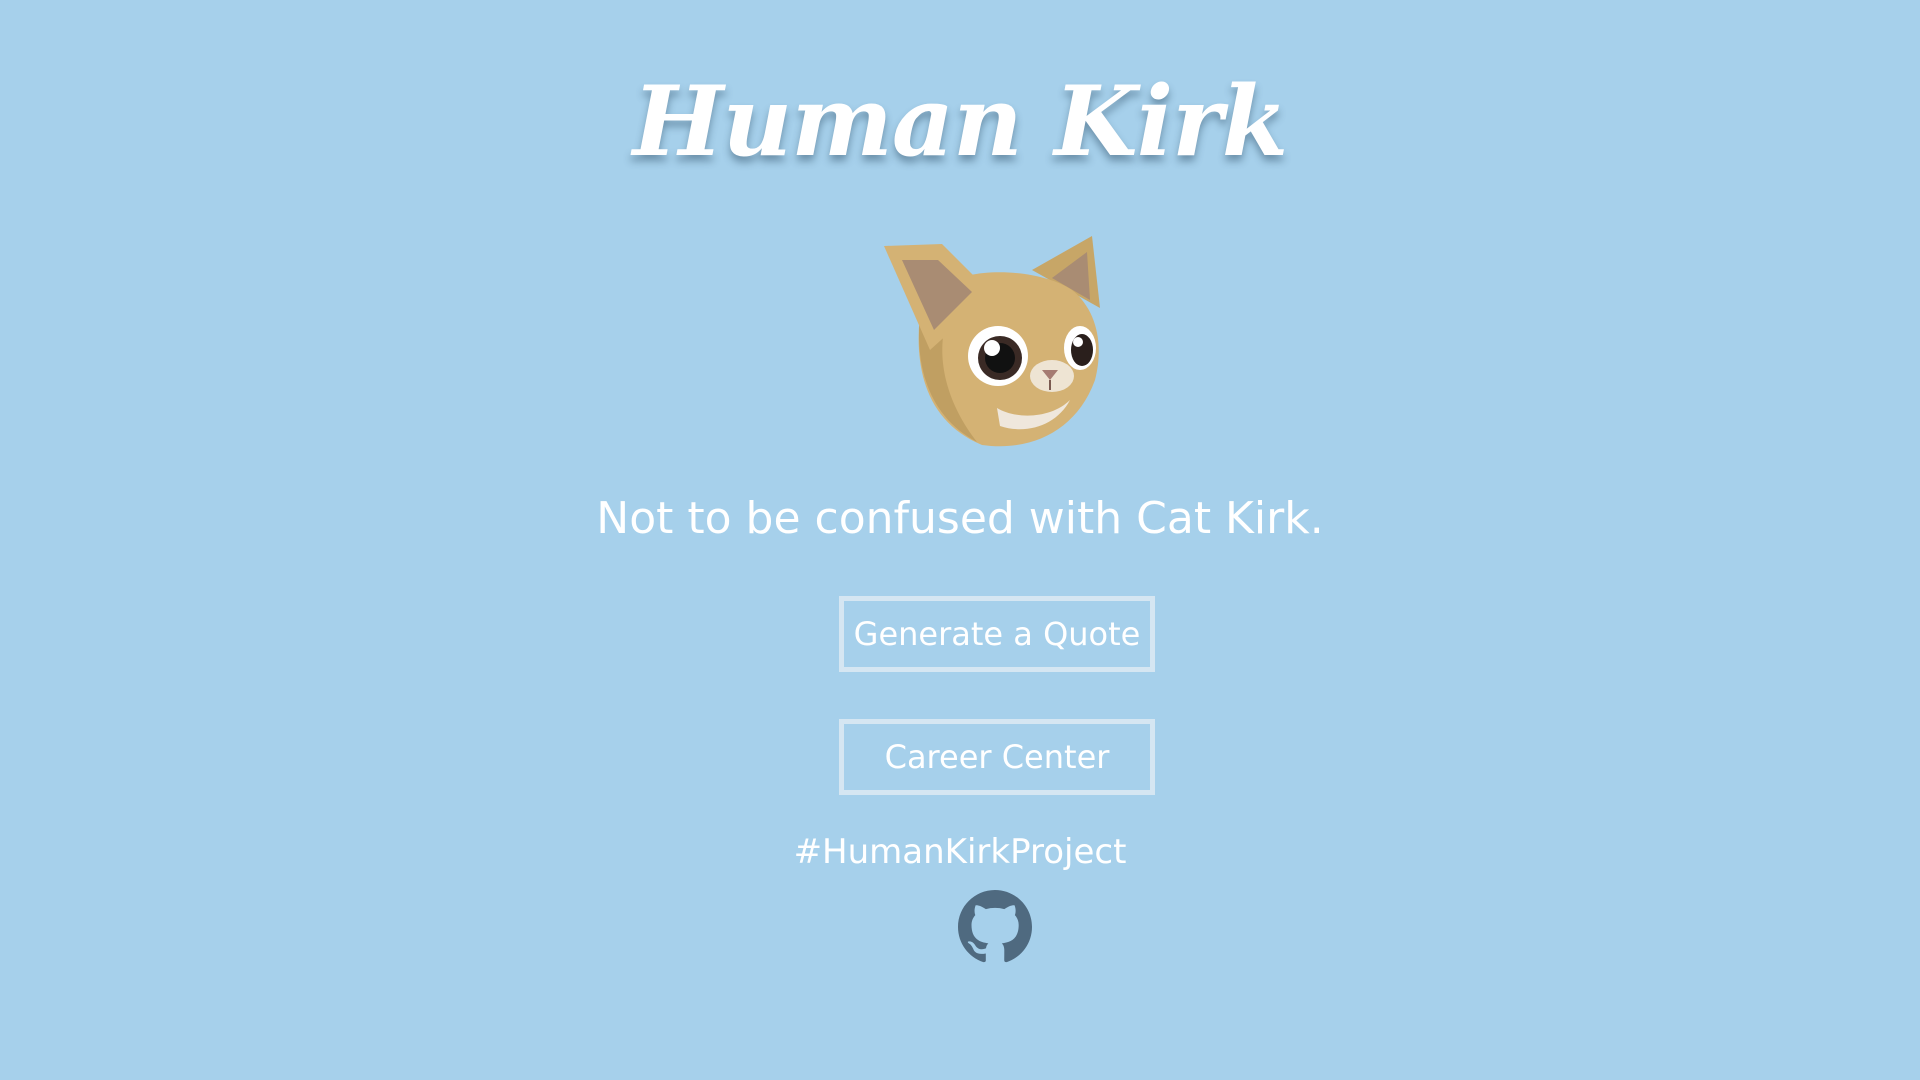 The width and height of the screenshot is (1920, 1080). What do you see at coordinates (992, 341) in the screenshot?
I see `cat-face-icon` at bounding box center [992, 341].